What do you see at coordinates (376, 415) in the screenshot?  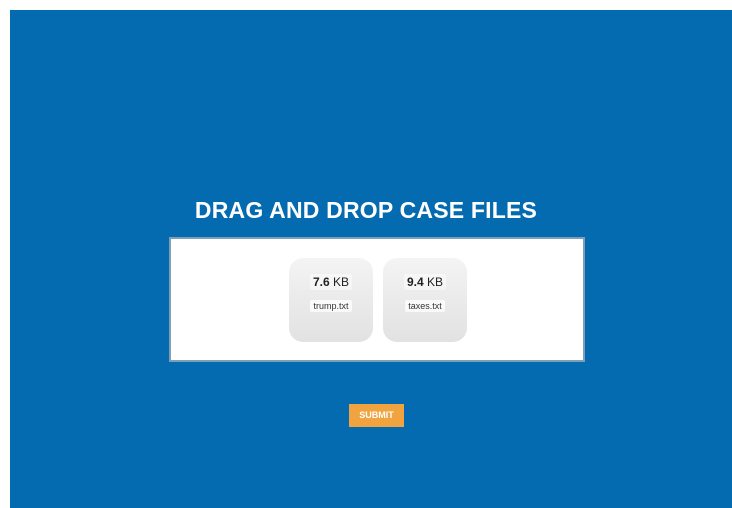 I see `submit-button: SUBMIT` at bounding box center [376, 415].